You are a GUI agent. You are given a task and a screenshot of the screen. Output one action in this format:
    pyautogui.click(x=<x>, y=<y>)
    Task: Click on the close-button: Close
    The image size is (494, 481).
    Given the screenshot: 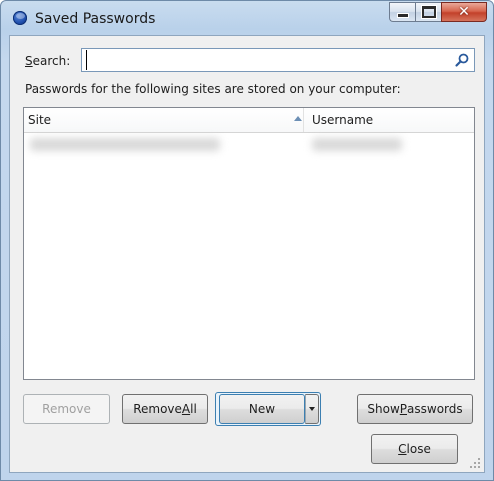 What is the action you would take?
    pyautogui.click(x=414, y=449)
    